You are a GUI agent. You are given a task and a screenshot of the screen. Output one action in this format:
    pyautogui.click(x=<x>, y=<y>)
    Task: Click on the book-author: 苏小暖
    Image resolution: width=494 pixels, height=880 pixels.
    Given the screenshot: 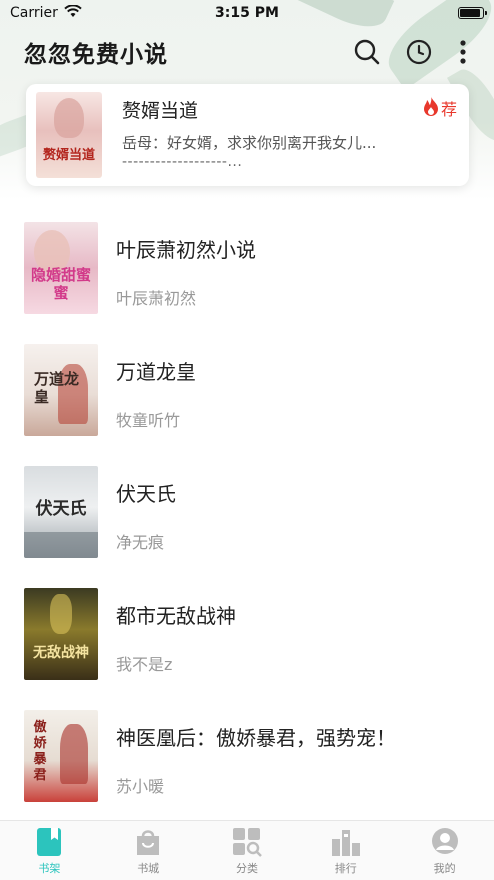 What is the action you would take?
    pyautogui.click(x=140, y=786)
    